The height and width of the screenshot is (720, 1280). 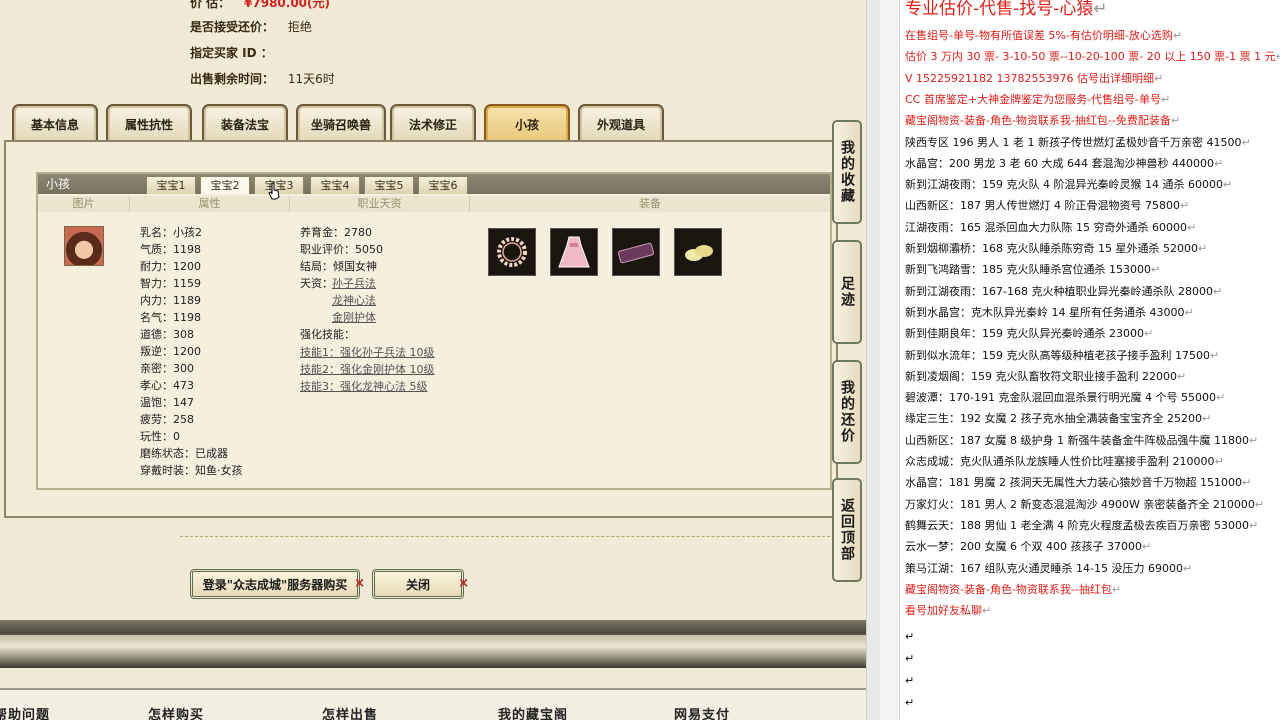 What do you see at coordinates (341, 249) in the screenshot?
I see `career-rating: 职业评价：5050` at bounding box center [341, 249].